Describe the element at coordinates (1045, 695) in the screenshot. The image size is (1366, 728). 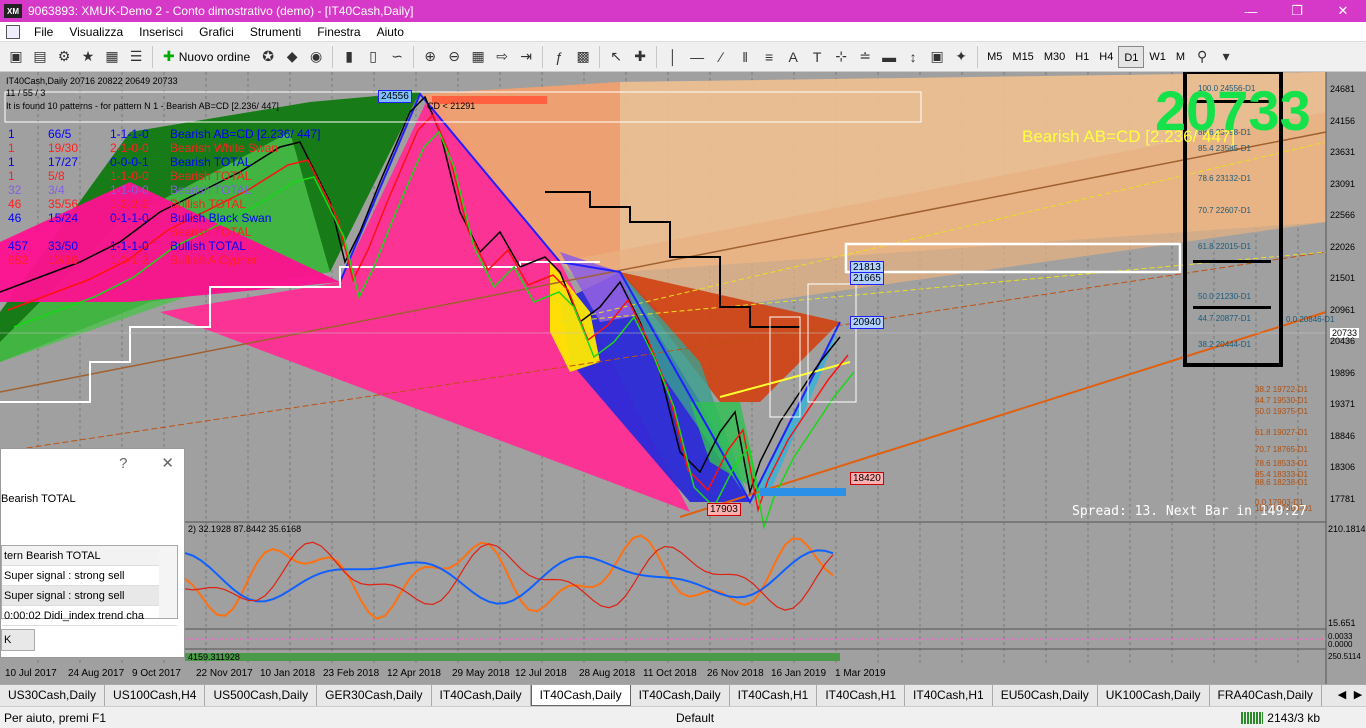
I see `chart-tab: EU50Cash,Daily` at that location.